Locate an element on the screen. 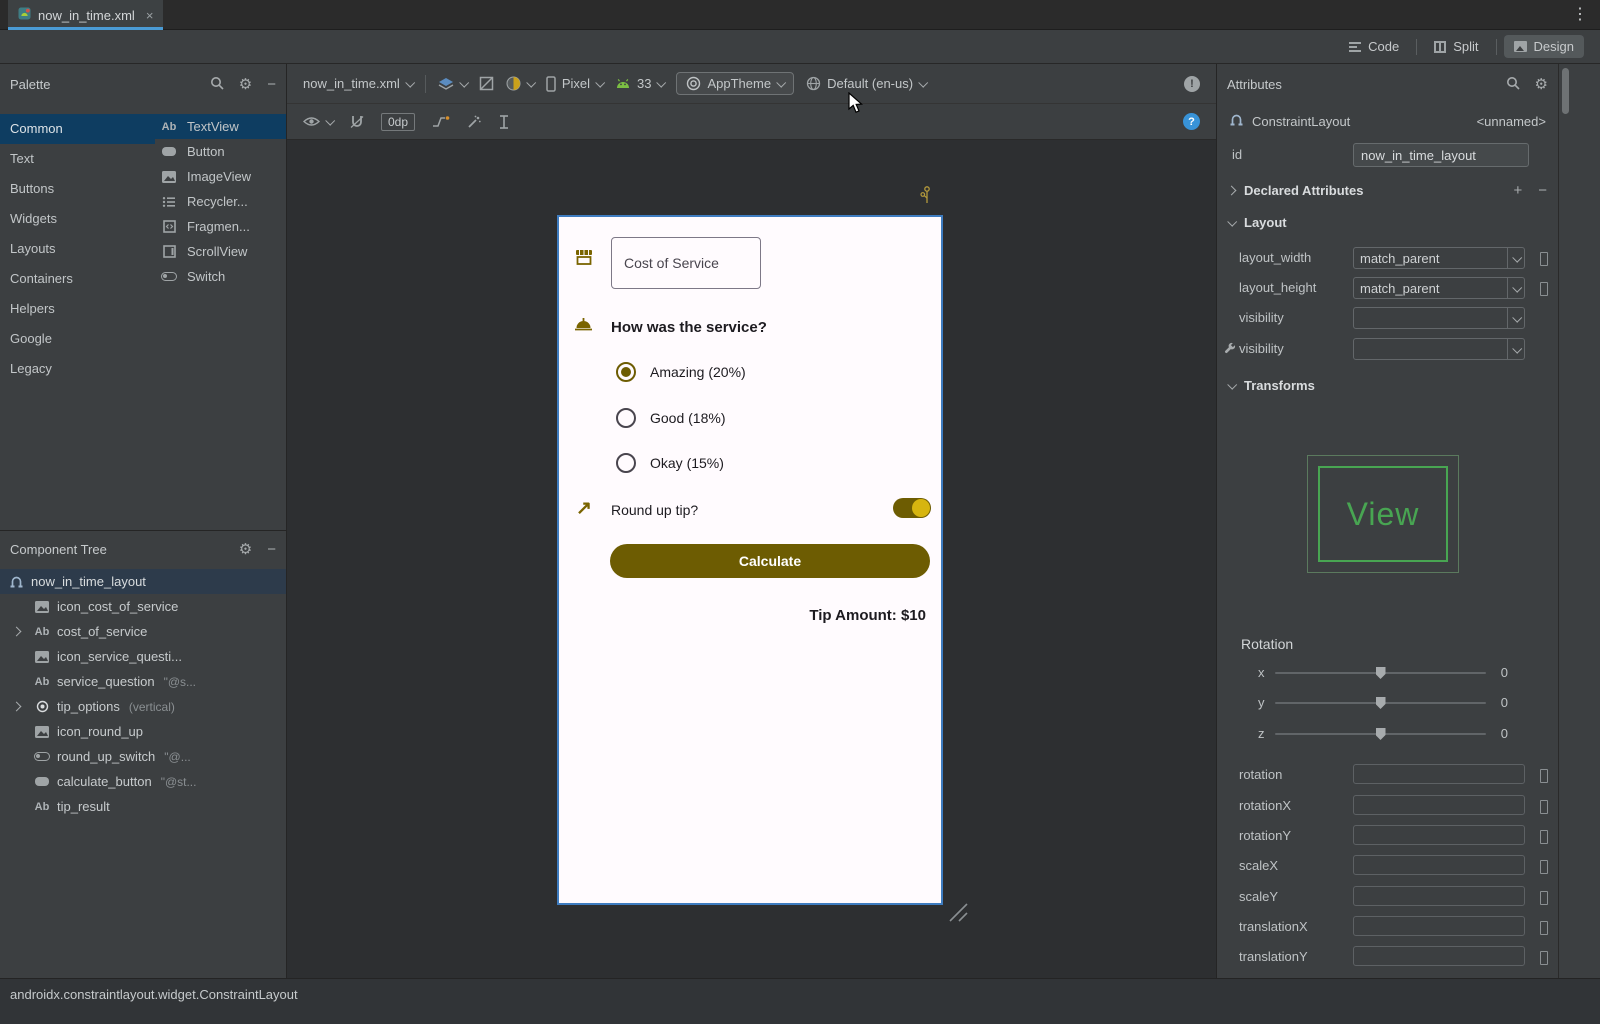 Image resolution: width=1600 pixels, height=1024 pixels. palette-item-scrollview: ScrollView is located at coordinates (220, 251).